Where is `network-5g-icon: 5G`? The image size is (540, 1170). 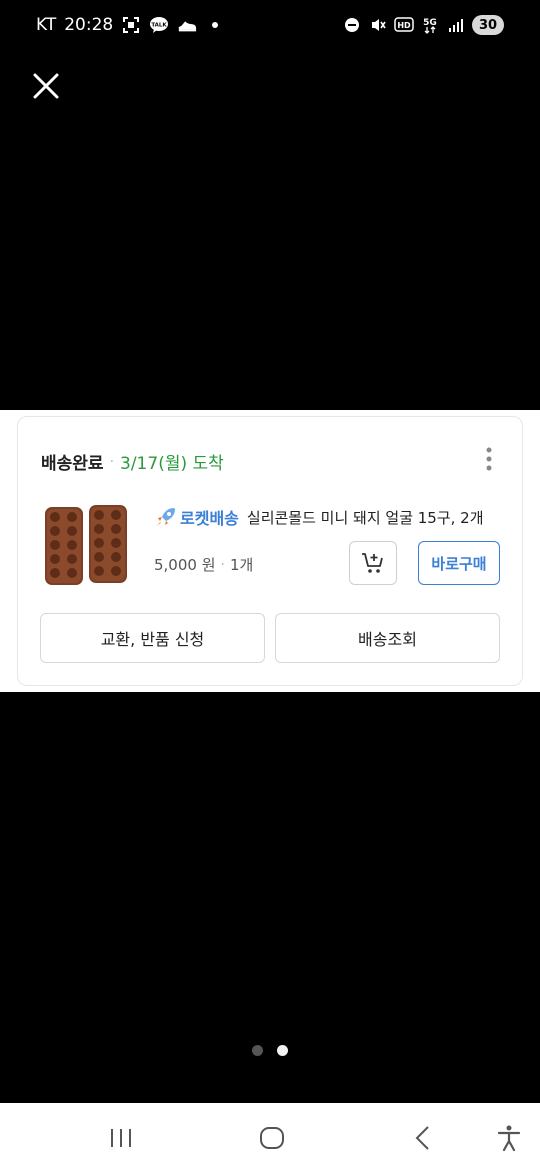
network-5g-icon: 5G is located at coordinates (430, 25).